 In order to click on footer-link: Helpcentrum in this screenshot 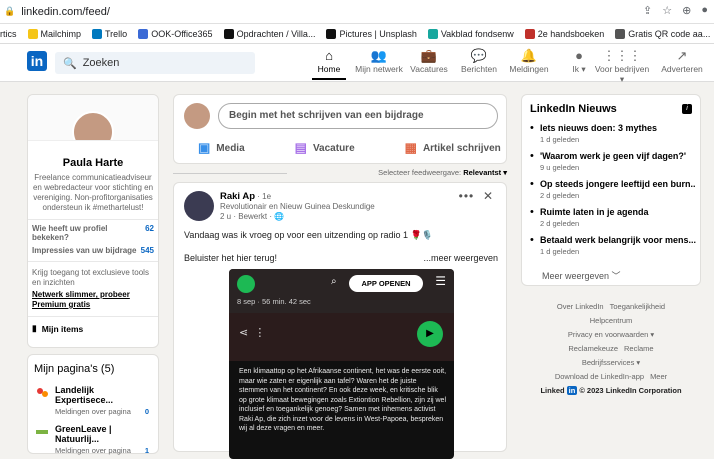, I will do `click(611, 321)`.